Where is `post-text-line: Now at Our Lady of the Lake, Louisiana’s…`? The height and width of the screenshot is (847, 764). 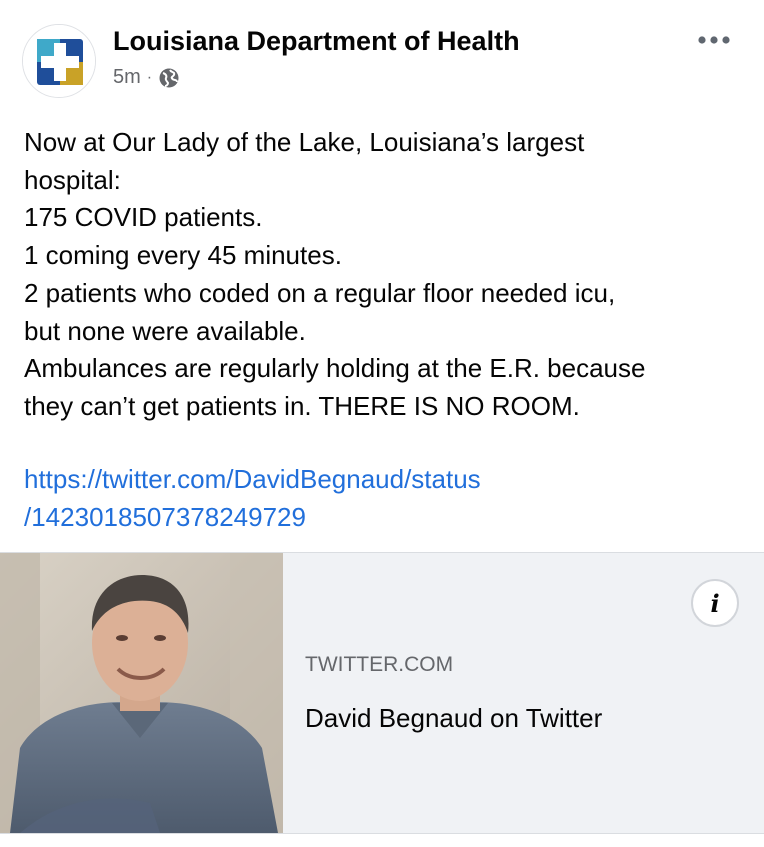 post-text-line: Now at Our Lady of the Lake, Louisiana’s… is located at coordinates (304, 142).